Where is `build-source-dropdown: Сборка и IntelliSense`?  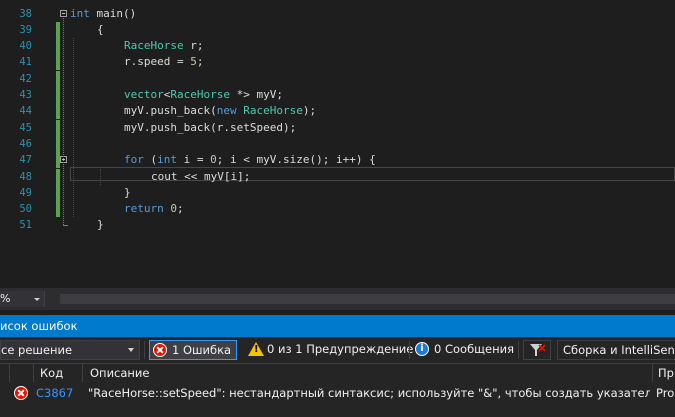
build-source-dropdown: Сборка и IntelliSense is located at coordinates (616, 350).